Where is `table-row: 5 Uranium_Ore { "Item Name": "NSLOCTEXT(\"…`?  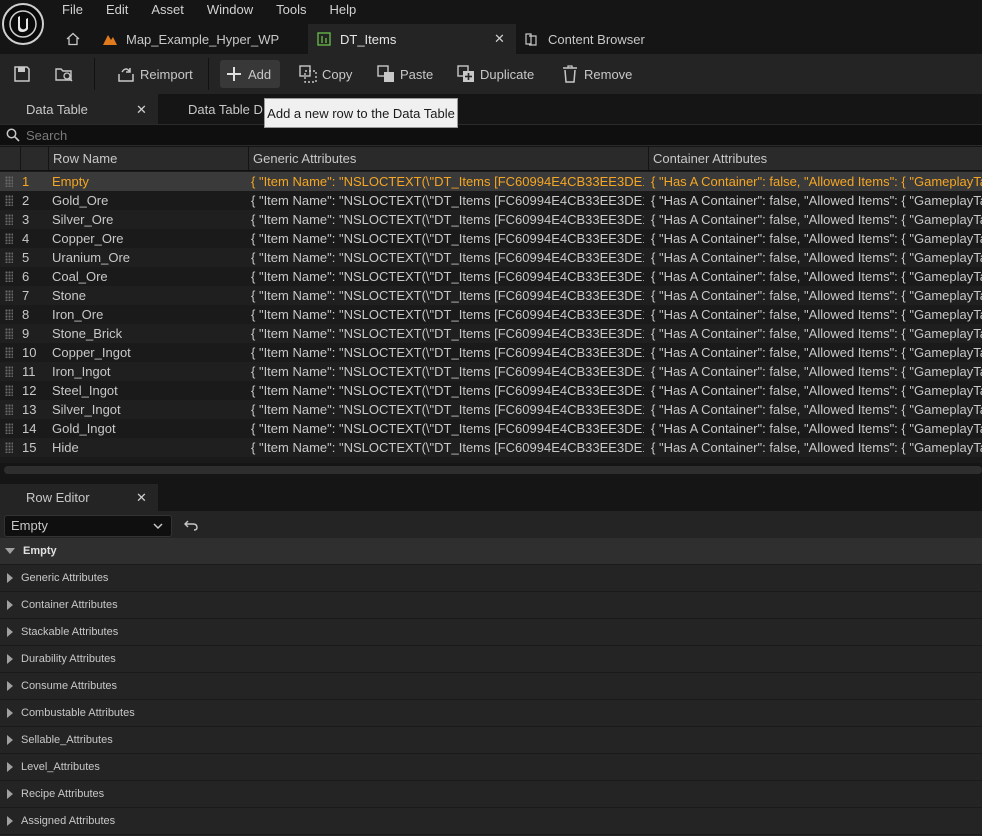 table-row: 5 Uranium_Ore { "Item Name": "NSLOCTEXT(\"… is located at coordinates (491, 257).